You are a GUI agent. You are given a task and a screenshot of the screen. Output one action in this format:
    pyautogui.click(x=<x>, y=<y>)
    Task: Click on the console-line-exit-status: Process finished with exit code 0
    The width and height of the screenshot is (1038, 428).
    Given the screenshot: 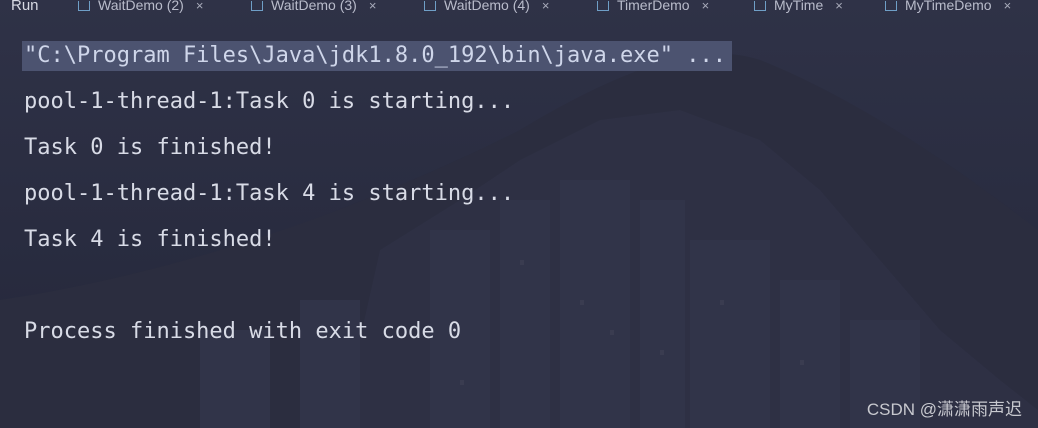 What is the action you would take?
    pyautogui.click(x=243, y=331)
    